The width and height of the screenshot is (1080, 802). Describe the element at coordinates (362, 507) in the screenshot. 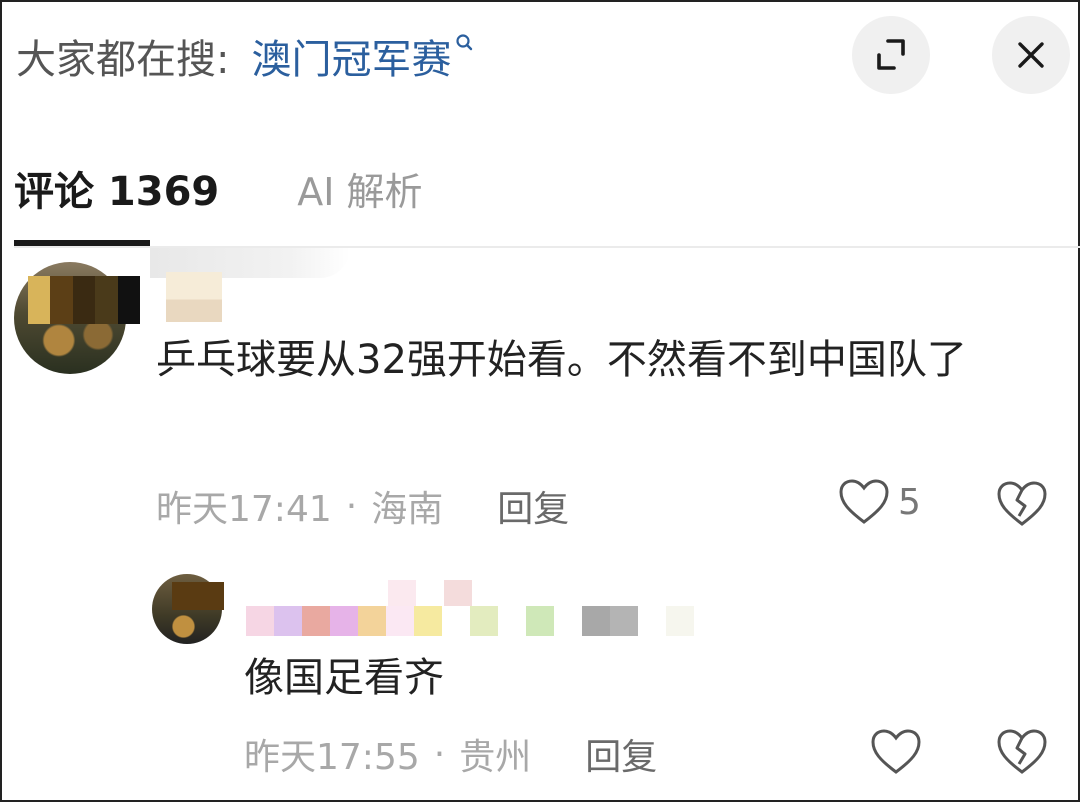

I see `comment-meta: 昨天17:41 · 海南 回复` at that location.